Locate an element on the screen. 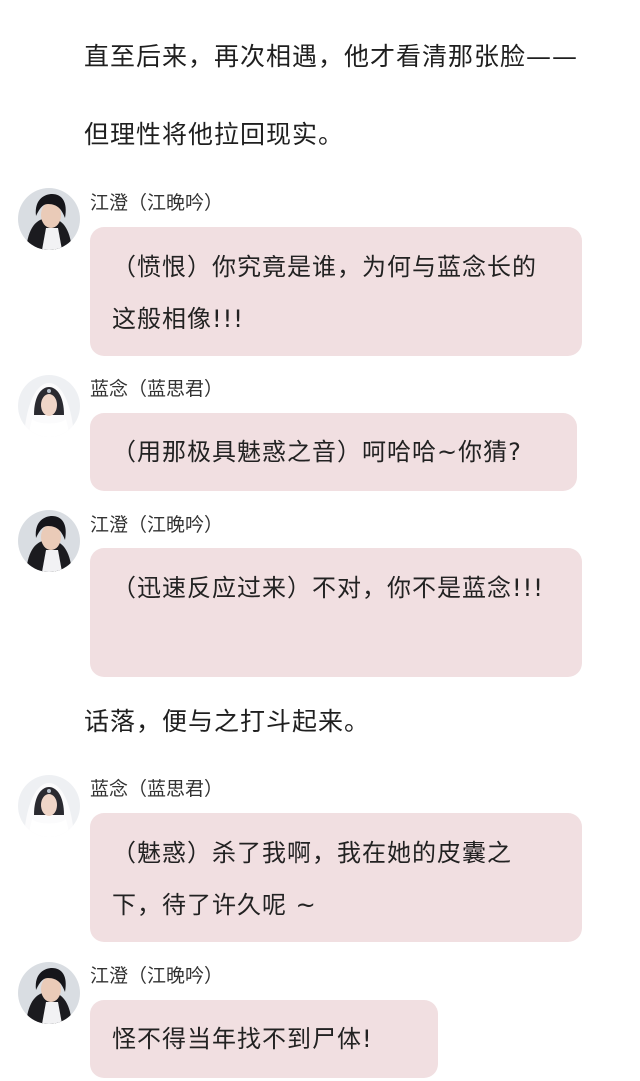 The width and height of the screenshot is (640, 1081). narration-line-2: 但理性将他拉回现实。 is located at coordinates (214, 134).